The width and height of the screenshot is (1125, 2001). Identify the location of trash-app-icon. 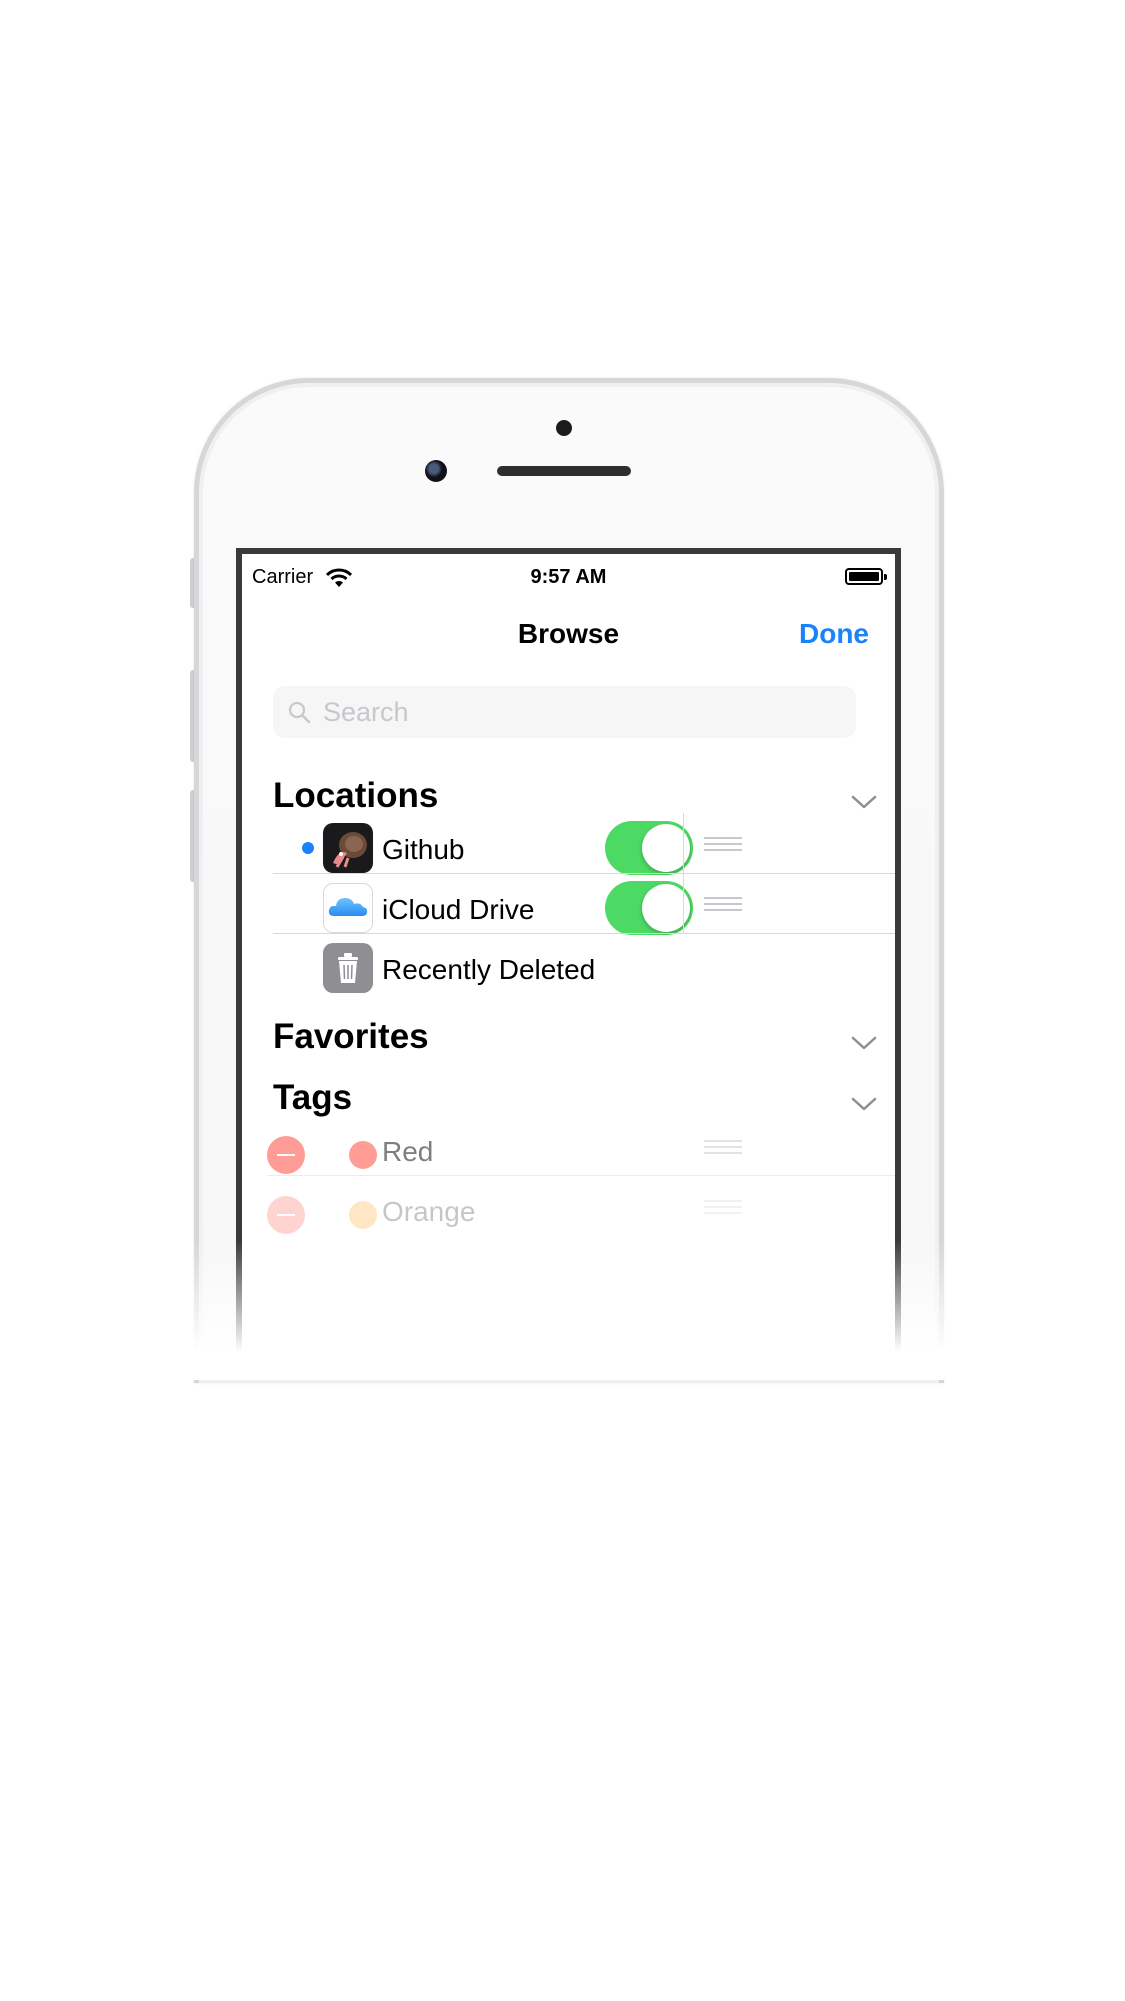
(348, 968).